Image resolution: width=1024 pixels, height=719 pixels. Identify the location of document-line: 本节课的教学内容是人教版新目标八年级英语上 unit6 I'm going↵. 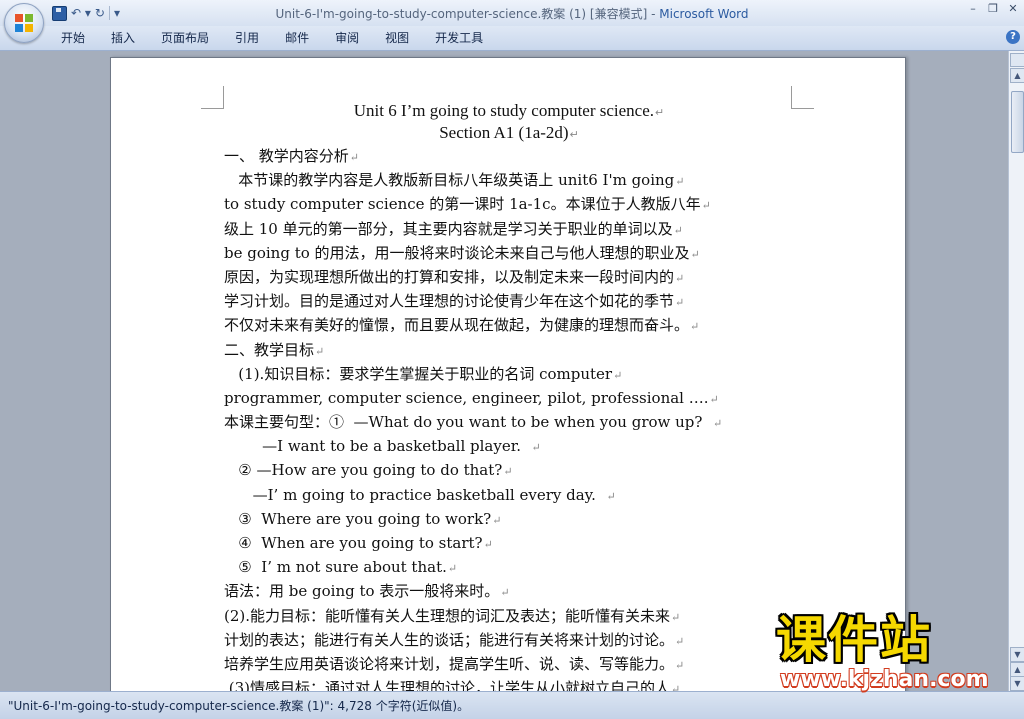
(509, 180).